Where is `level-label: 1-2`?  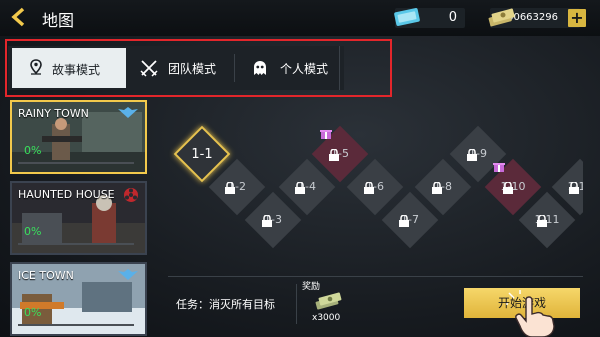
level-label: 1-2 is located at coordinates (237, 186).